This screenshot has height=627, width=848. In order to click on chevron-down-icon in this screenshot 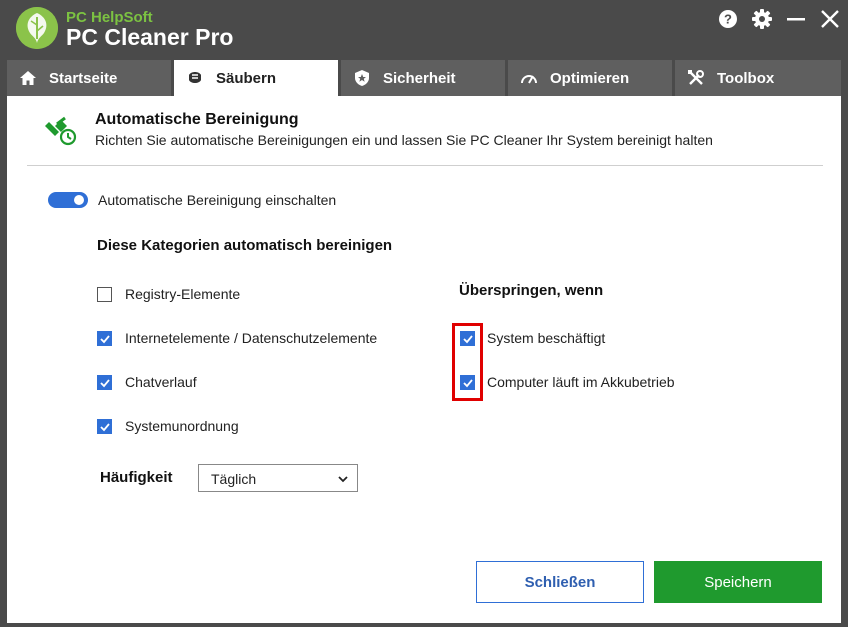, I will do `click(343, 479)`.